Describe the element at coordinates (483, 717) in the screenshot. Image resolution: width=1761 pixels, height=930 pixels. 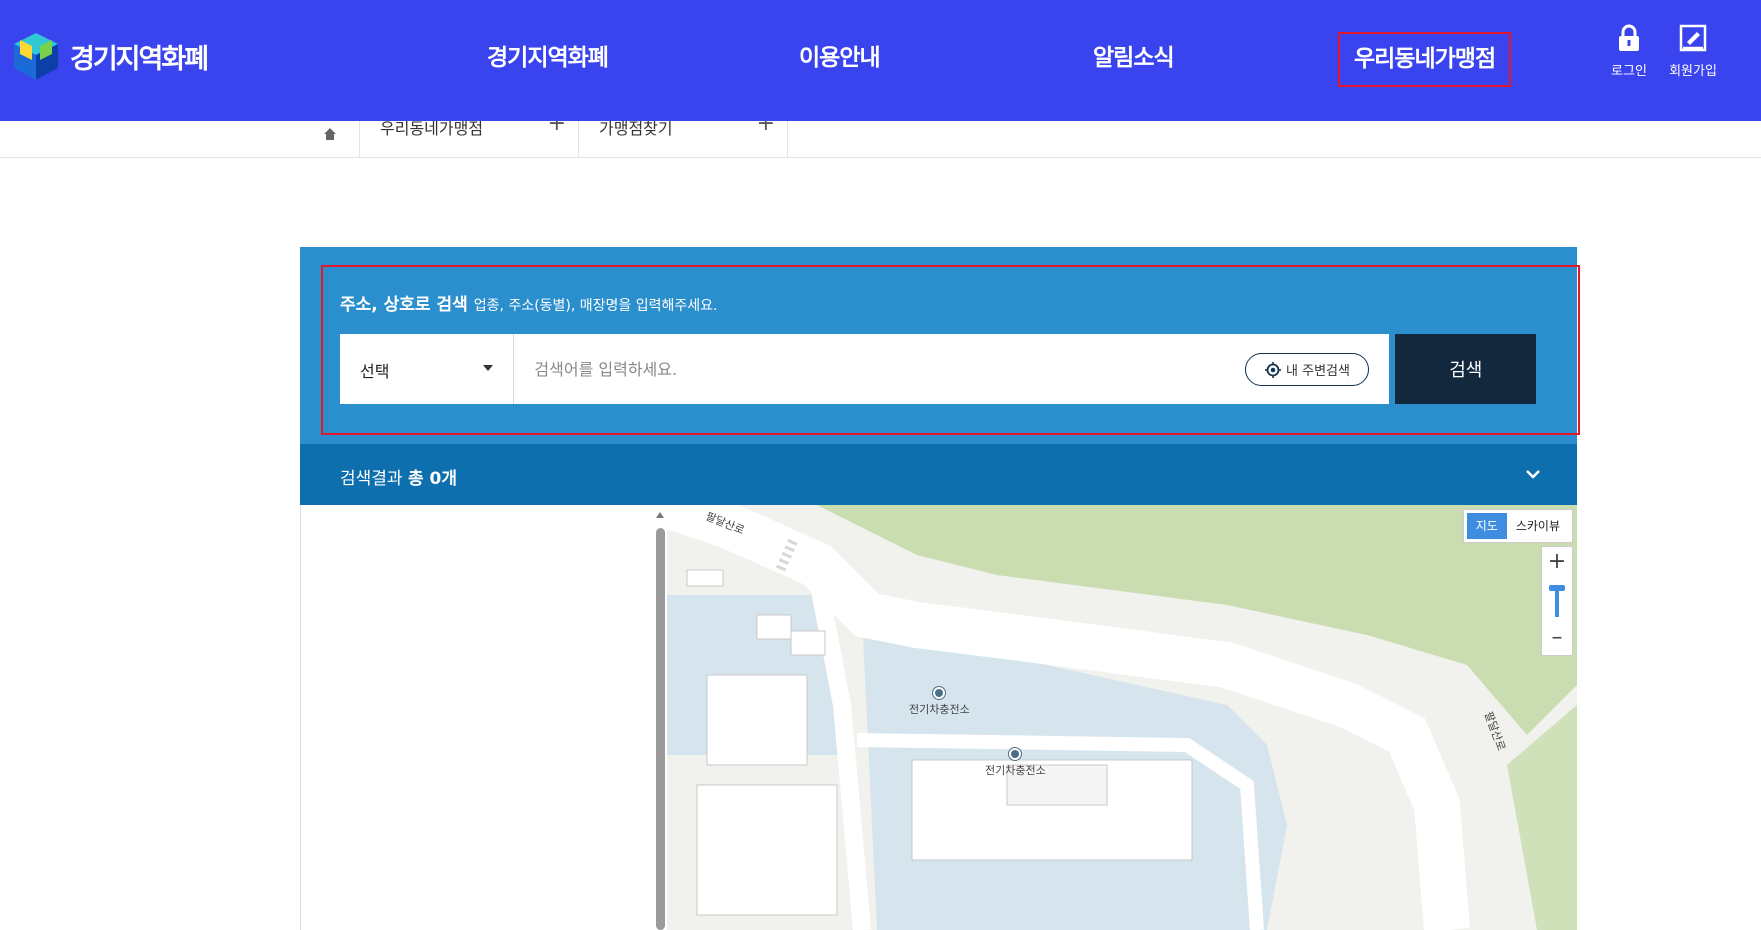
I see `result-list` at that location.